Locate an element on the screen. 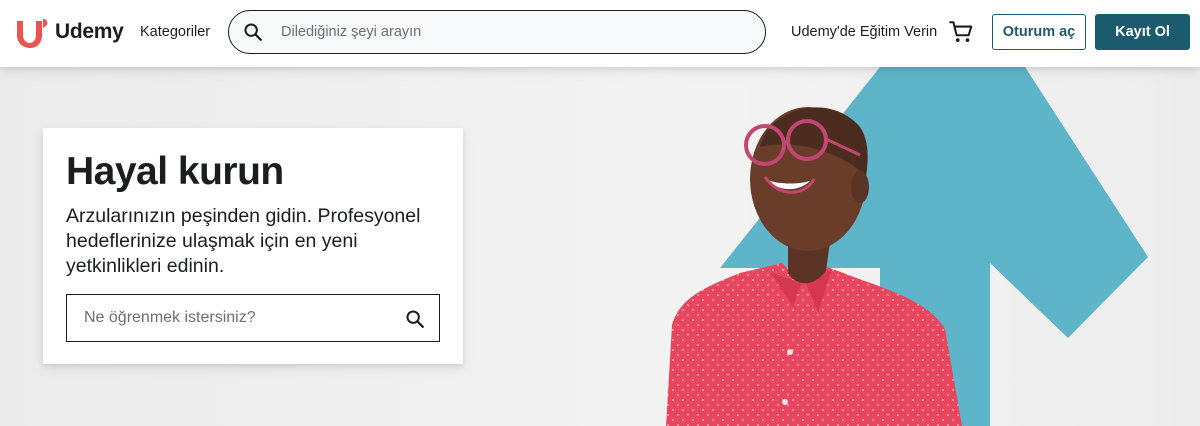  udemy-logo: Udemy is located at coordinates (68, 32).